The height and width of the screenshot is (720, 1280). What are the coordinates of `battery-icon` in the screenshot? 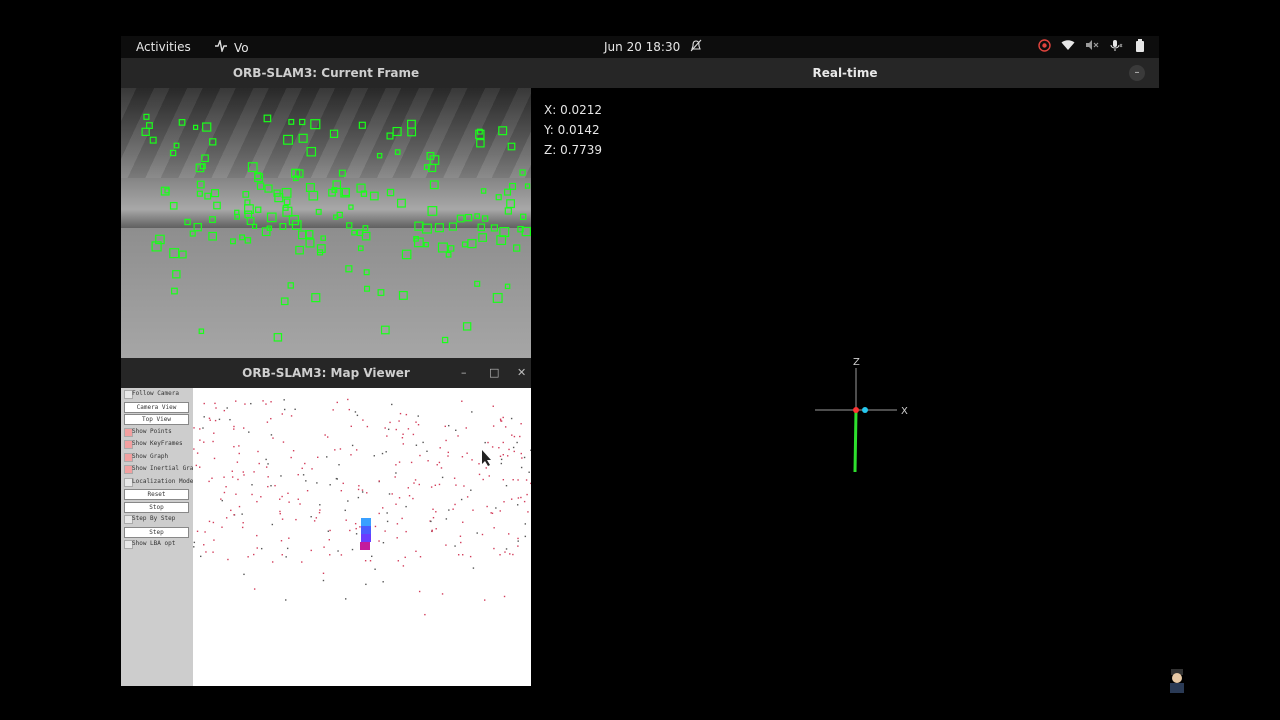 It's located at (1140, 46).